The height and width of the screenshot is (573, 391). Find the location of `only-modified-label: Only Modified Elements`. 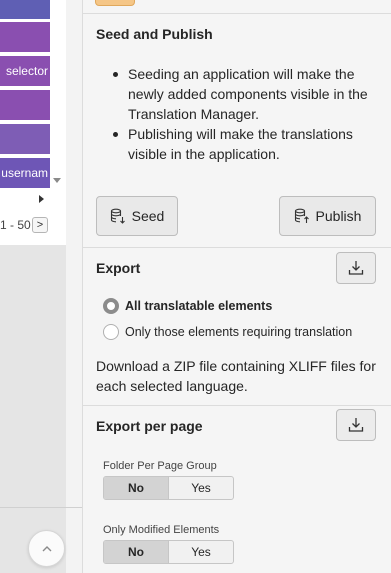

only-modified-label: Only Modified Elements is located at coordinates (161, 530).